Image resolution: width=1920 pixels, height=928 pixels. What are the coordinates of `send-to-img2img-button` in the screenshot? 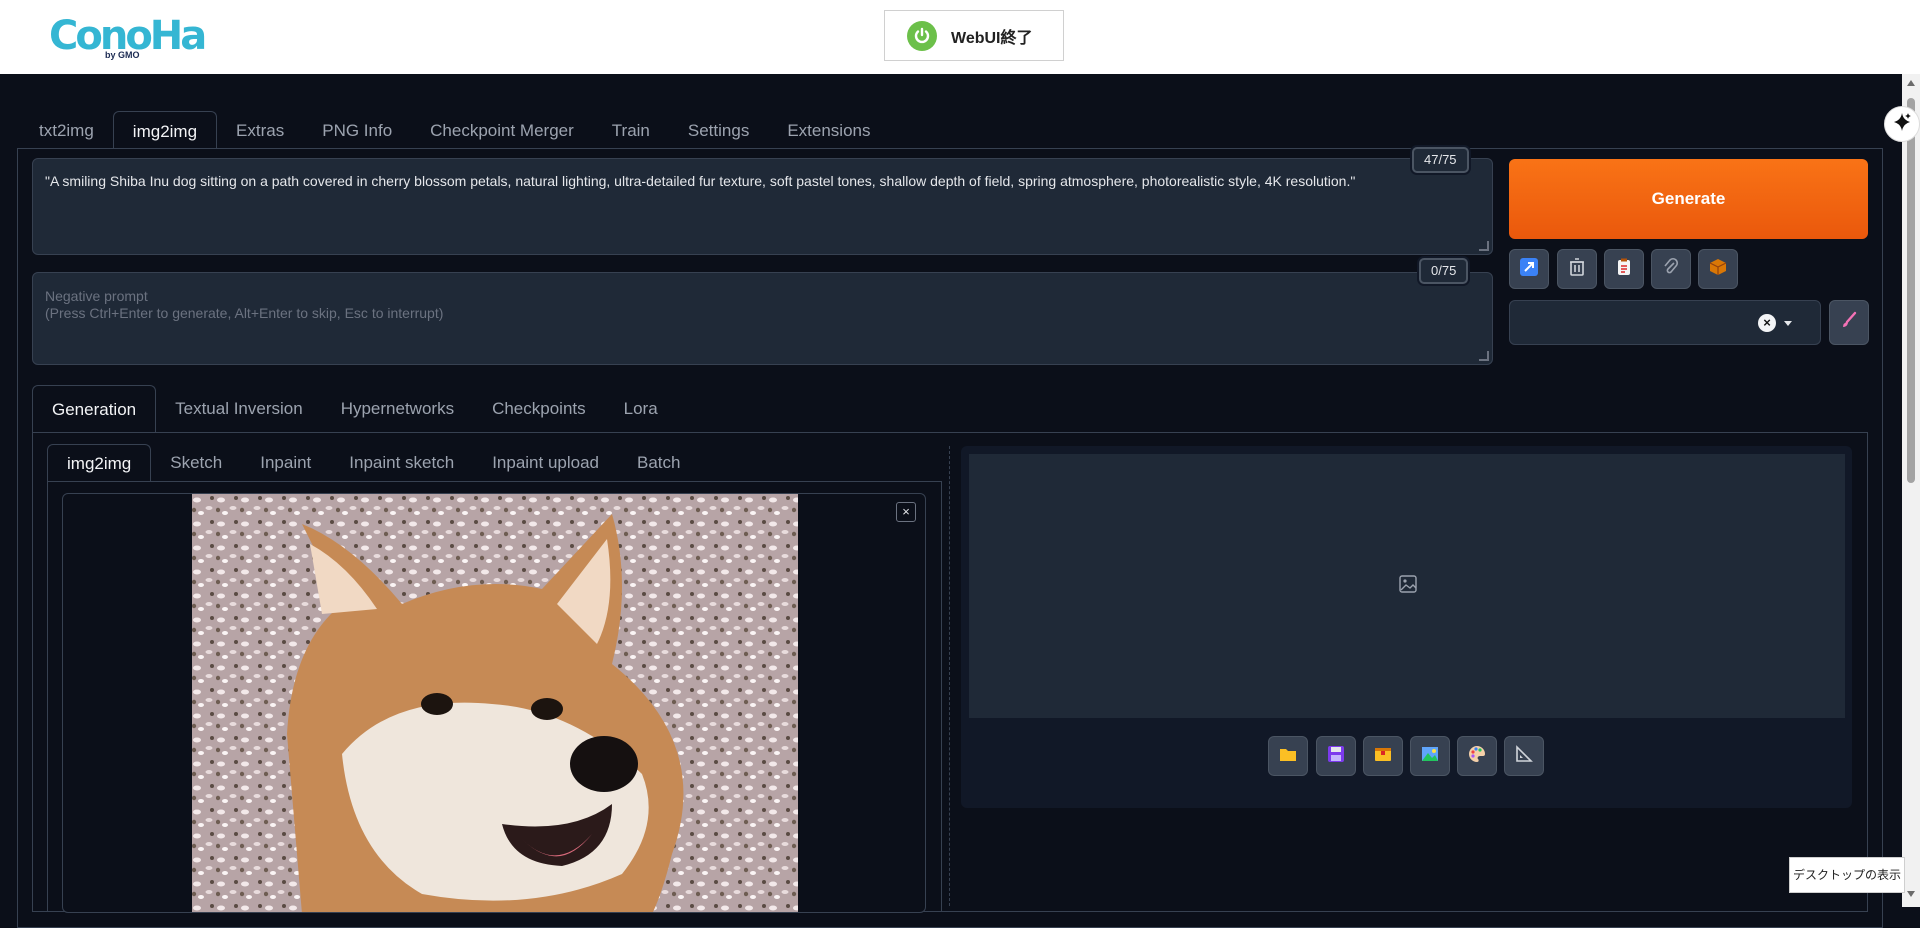 It's located at (1430, 756).